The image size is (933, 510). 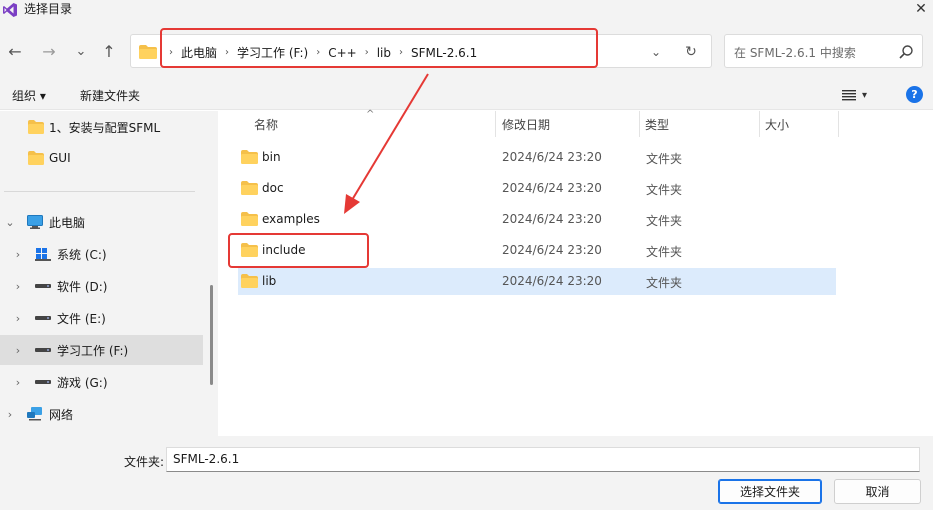 I want to click on new-folder-button: 新建文件夹, so click(x=110, y=95).